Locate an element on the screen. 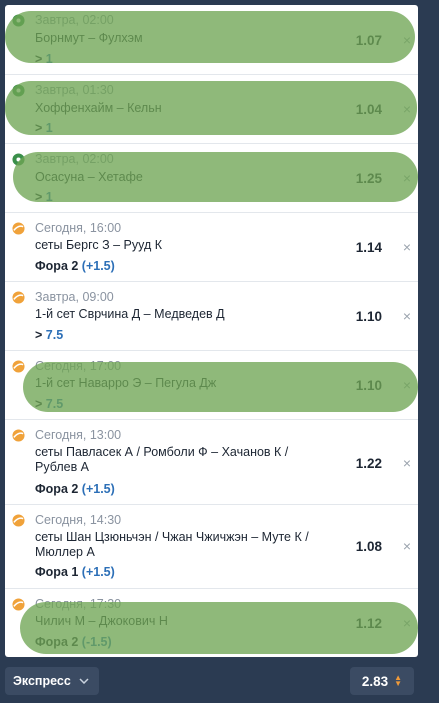  slip-footer: Экспресс 2.83 ▲ ▼ is located at coordinates (219, 680).